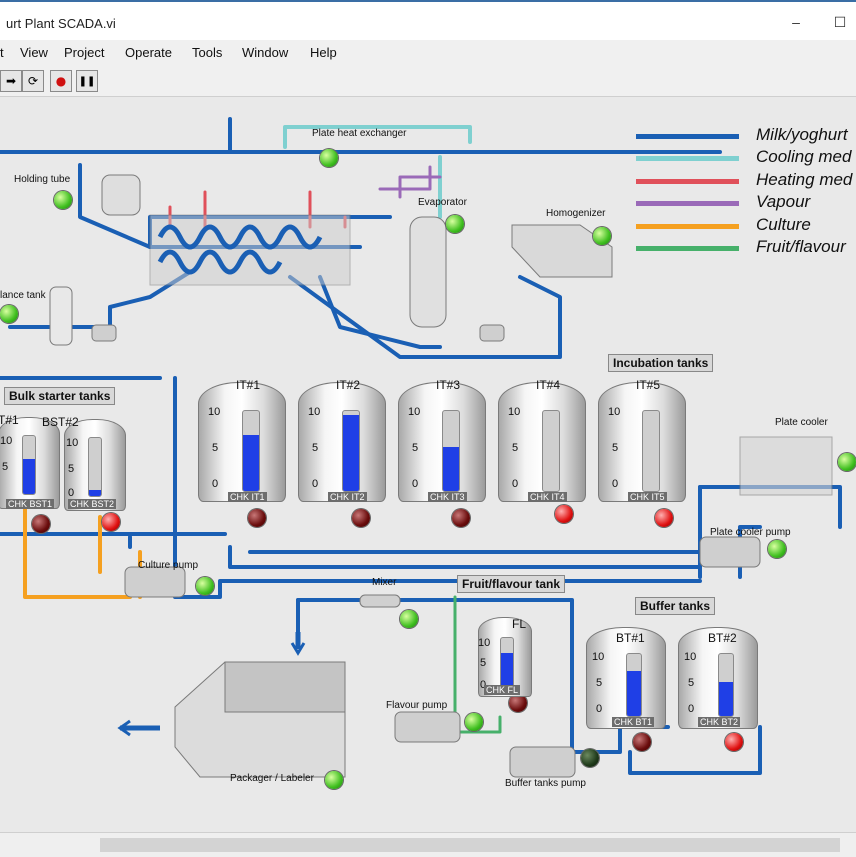 This screenshot has height=857, width=856. What do you see at coordinates (783, 224) in the screenshot?
I see `legend-label-culture: Culture` at bounding box center [783, 224].